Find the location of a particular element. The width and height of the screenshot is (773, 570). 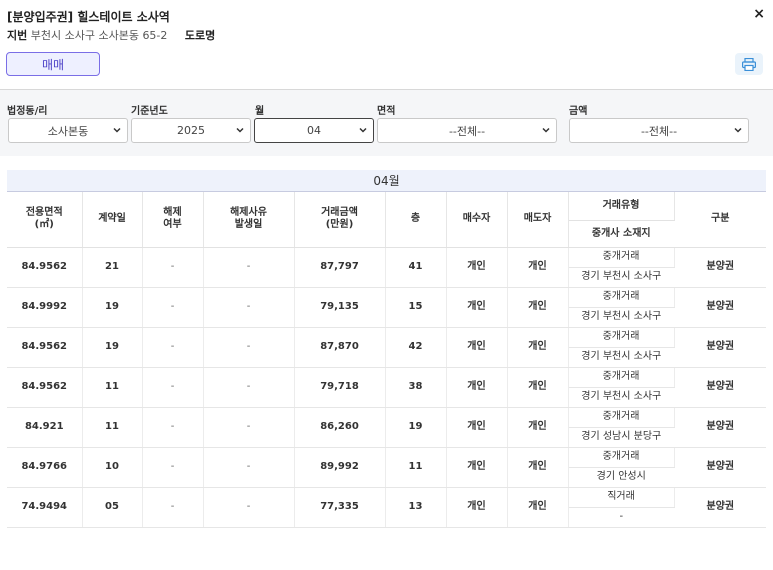

month-select-value: 04 is located at coordinates (314, 130).